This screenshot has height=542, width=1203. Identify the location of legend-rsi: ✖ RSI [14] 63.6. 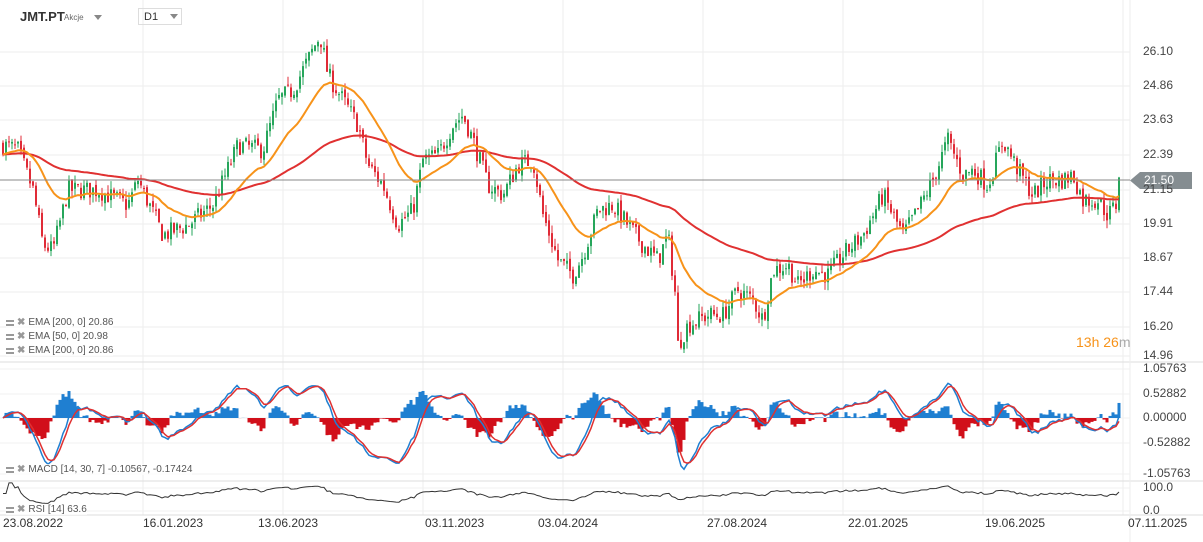
(46, 509).